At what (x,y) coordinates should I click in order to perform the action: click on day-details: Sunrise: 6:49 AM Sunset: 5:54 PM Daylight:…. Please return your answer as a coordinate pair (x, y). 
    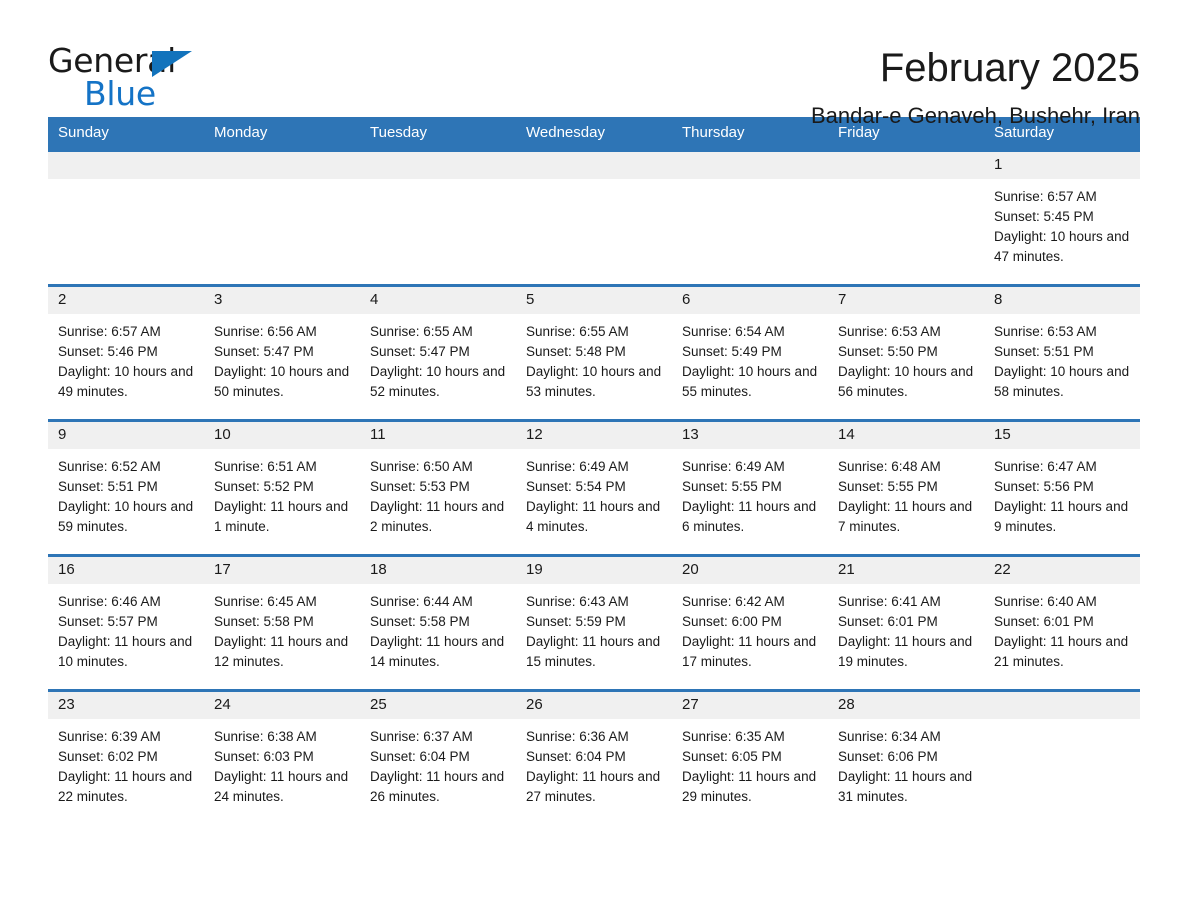
    Looking at the image, I should click on (594, 493).